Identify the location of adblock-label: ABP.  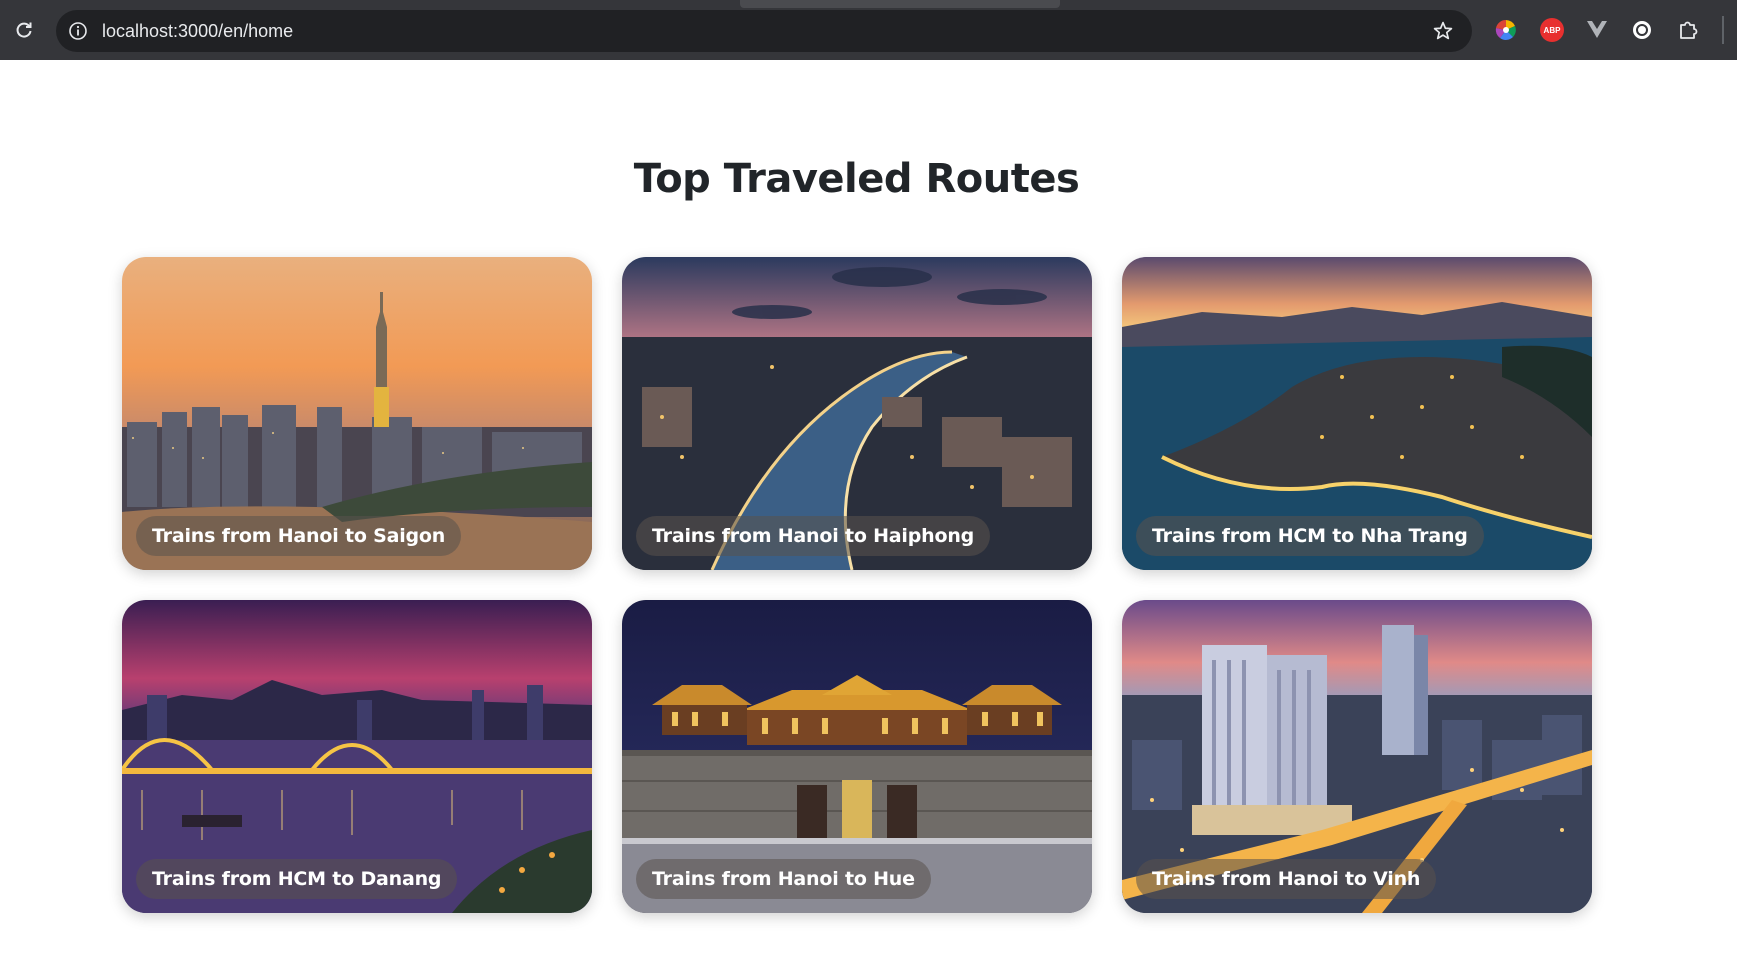
(1552, 30).